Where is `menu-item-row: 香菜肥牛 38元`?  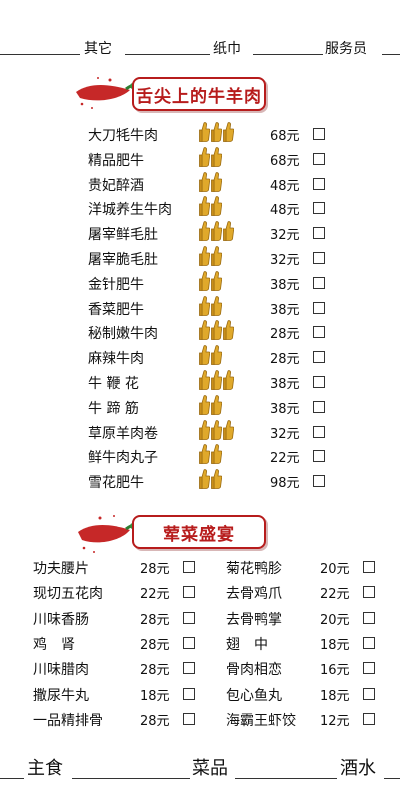
menu-item-row: 香菜肥牛 38元 is located at coordinates (200, 308).